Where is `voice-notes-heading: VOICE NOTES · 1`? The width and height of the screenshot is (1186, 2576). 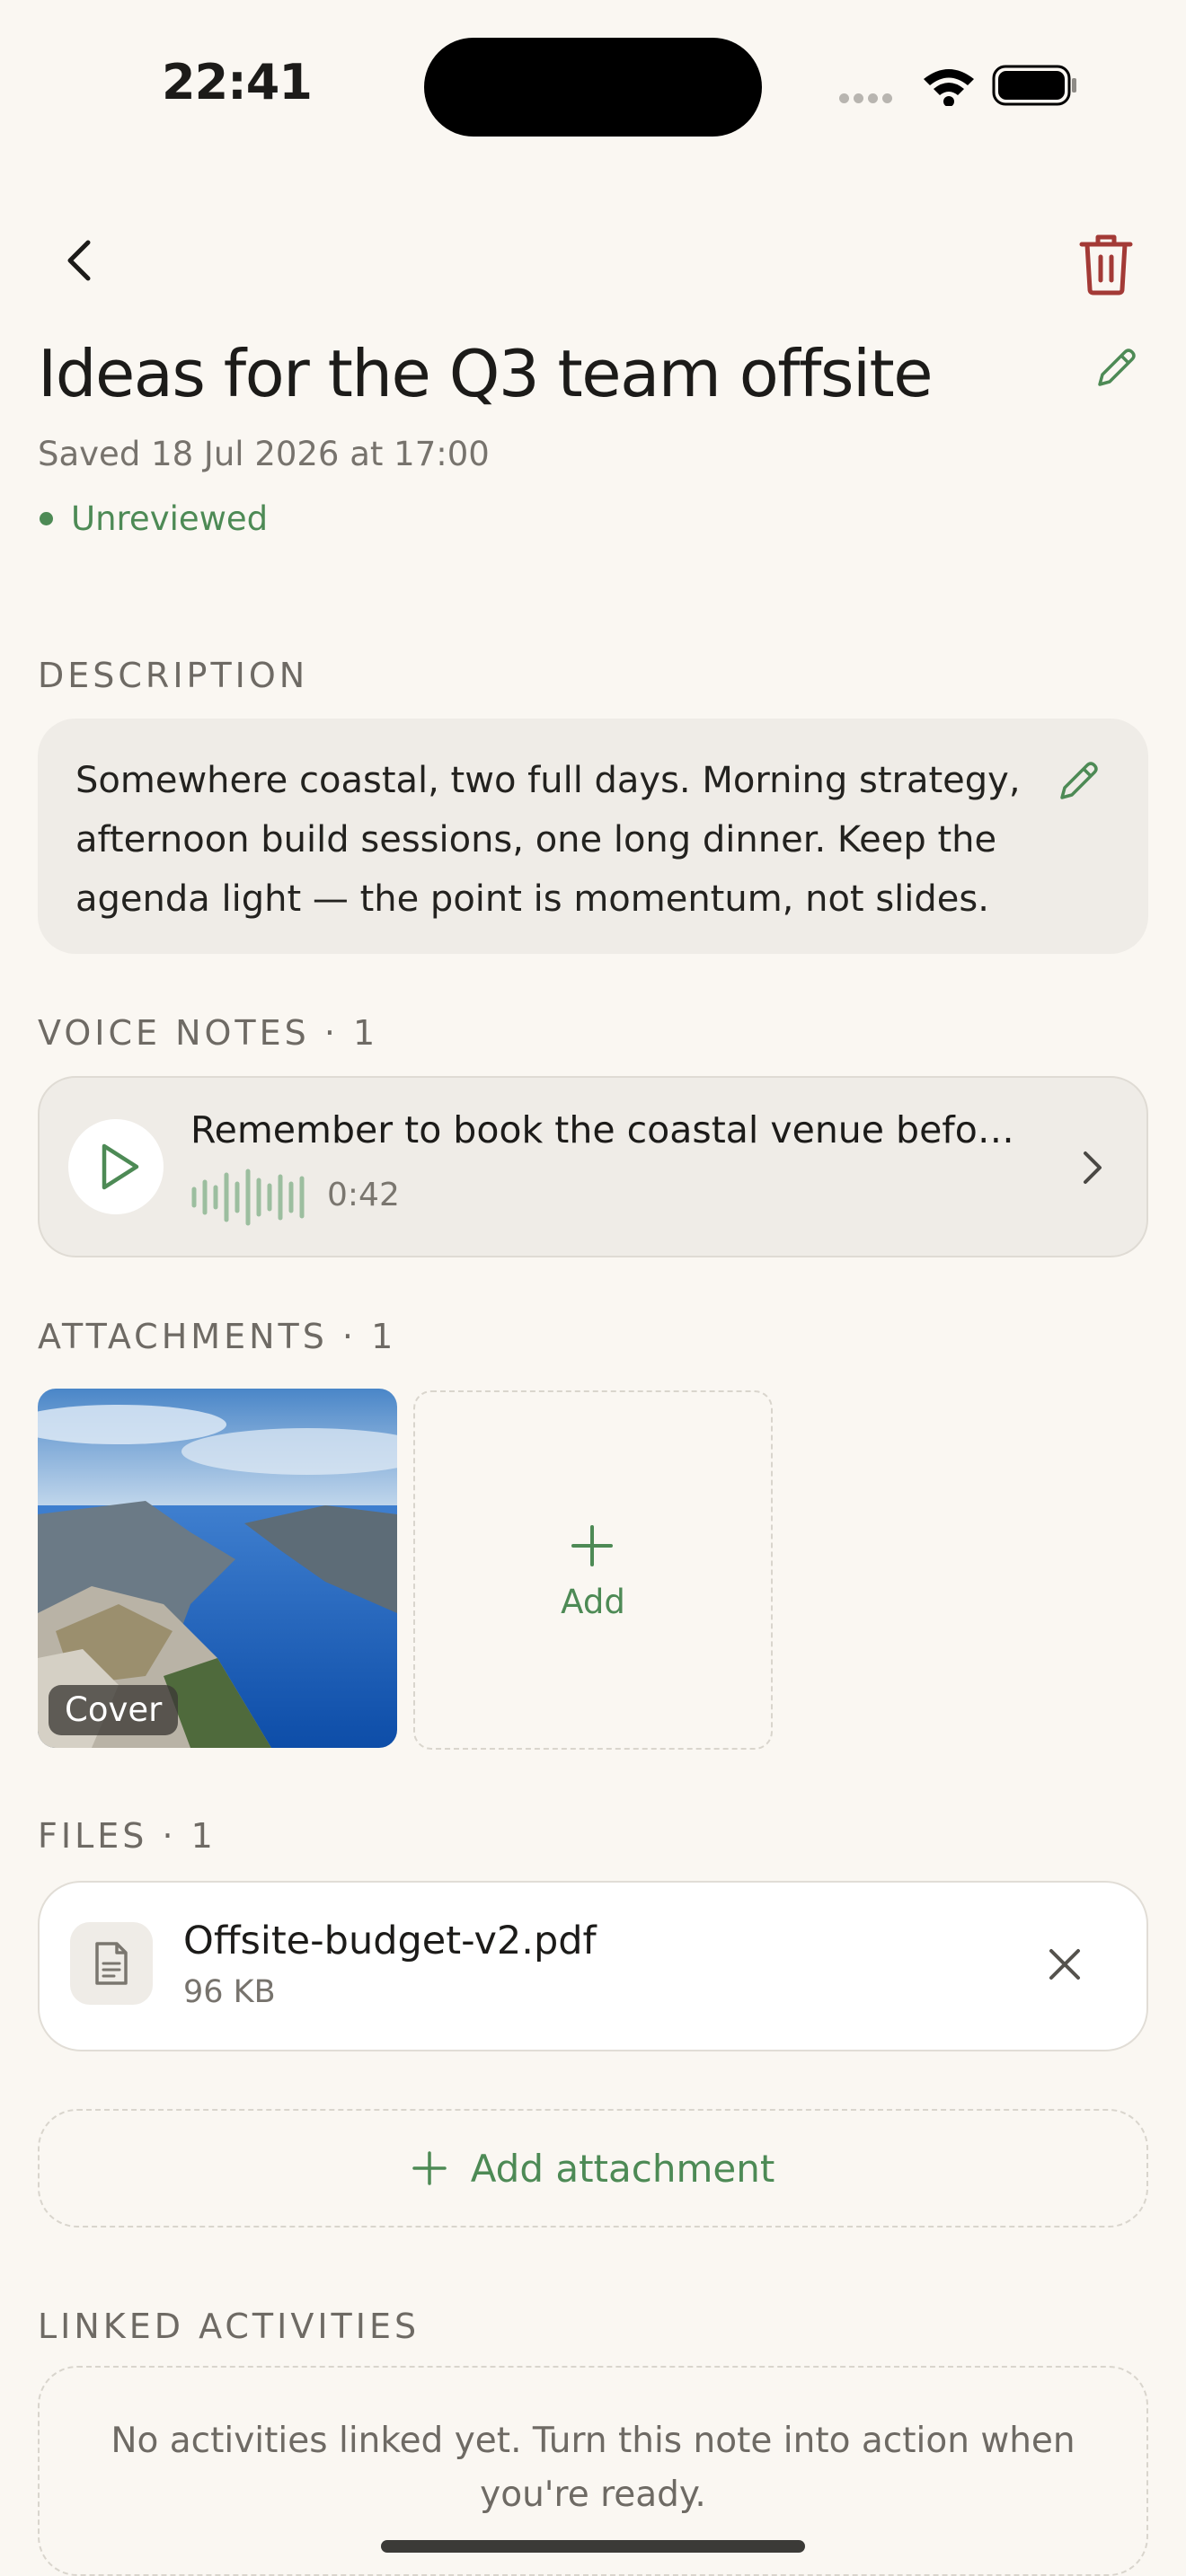
voice-notes-heading: VOICE NOTES · 1 is located at coordinates (208, 1033).